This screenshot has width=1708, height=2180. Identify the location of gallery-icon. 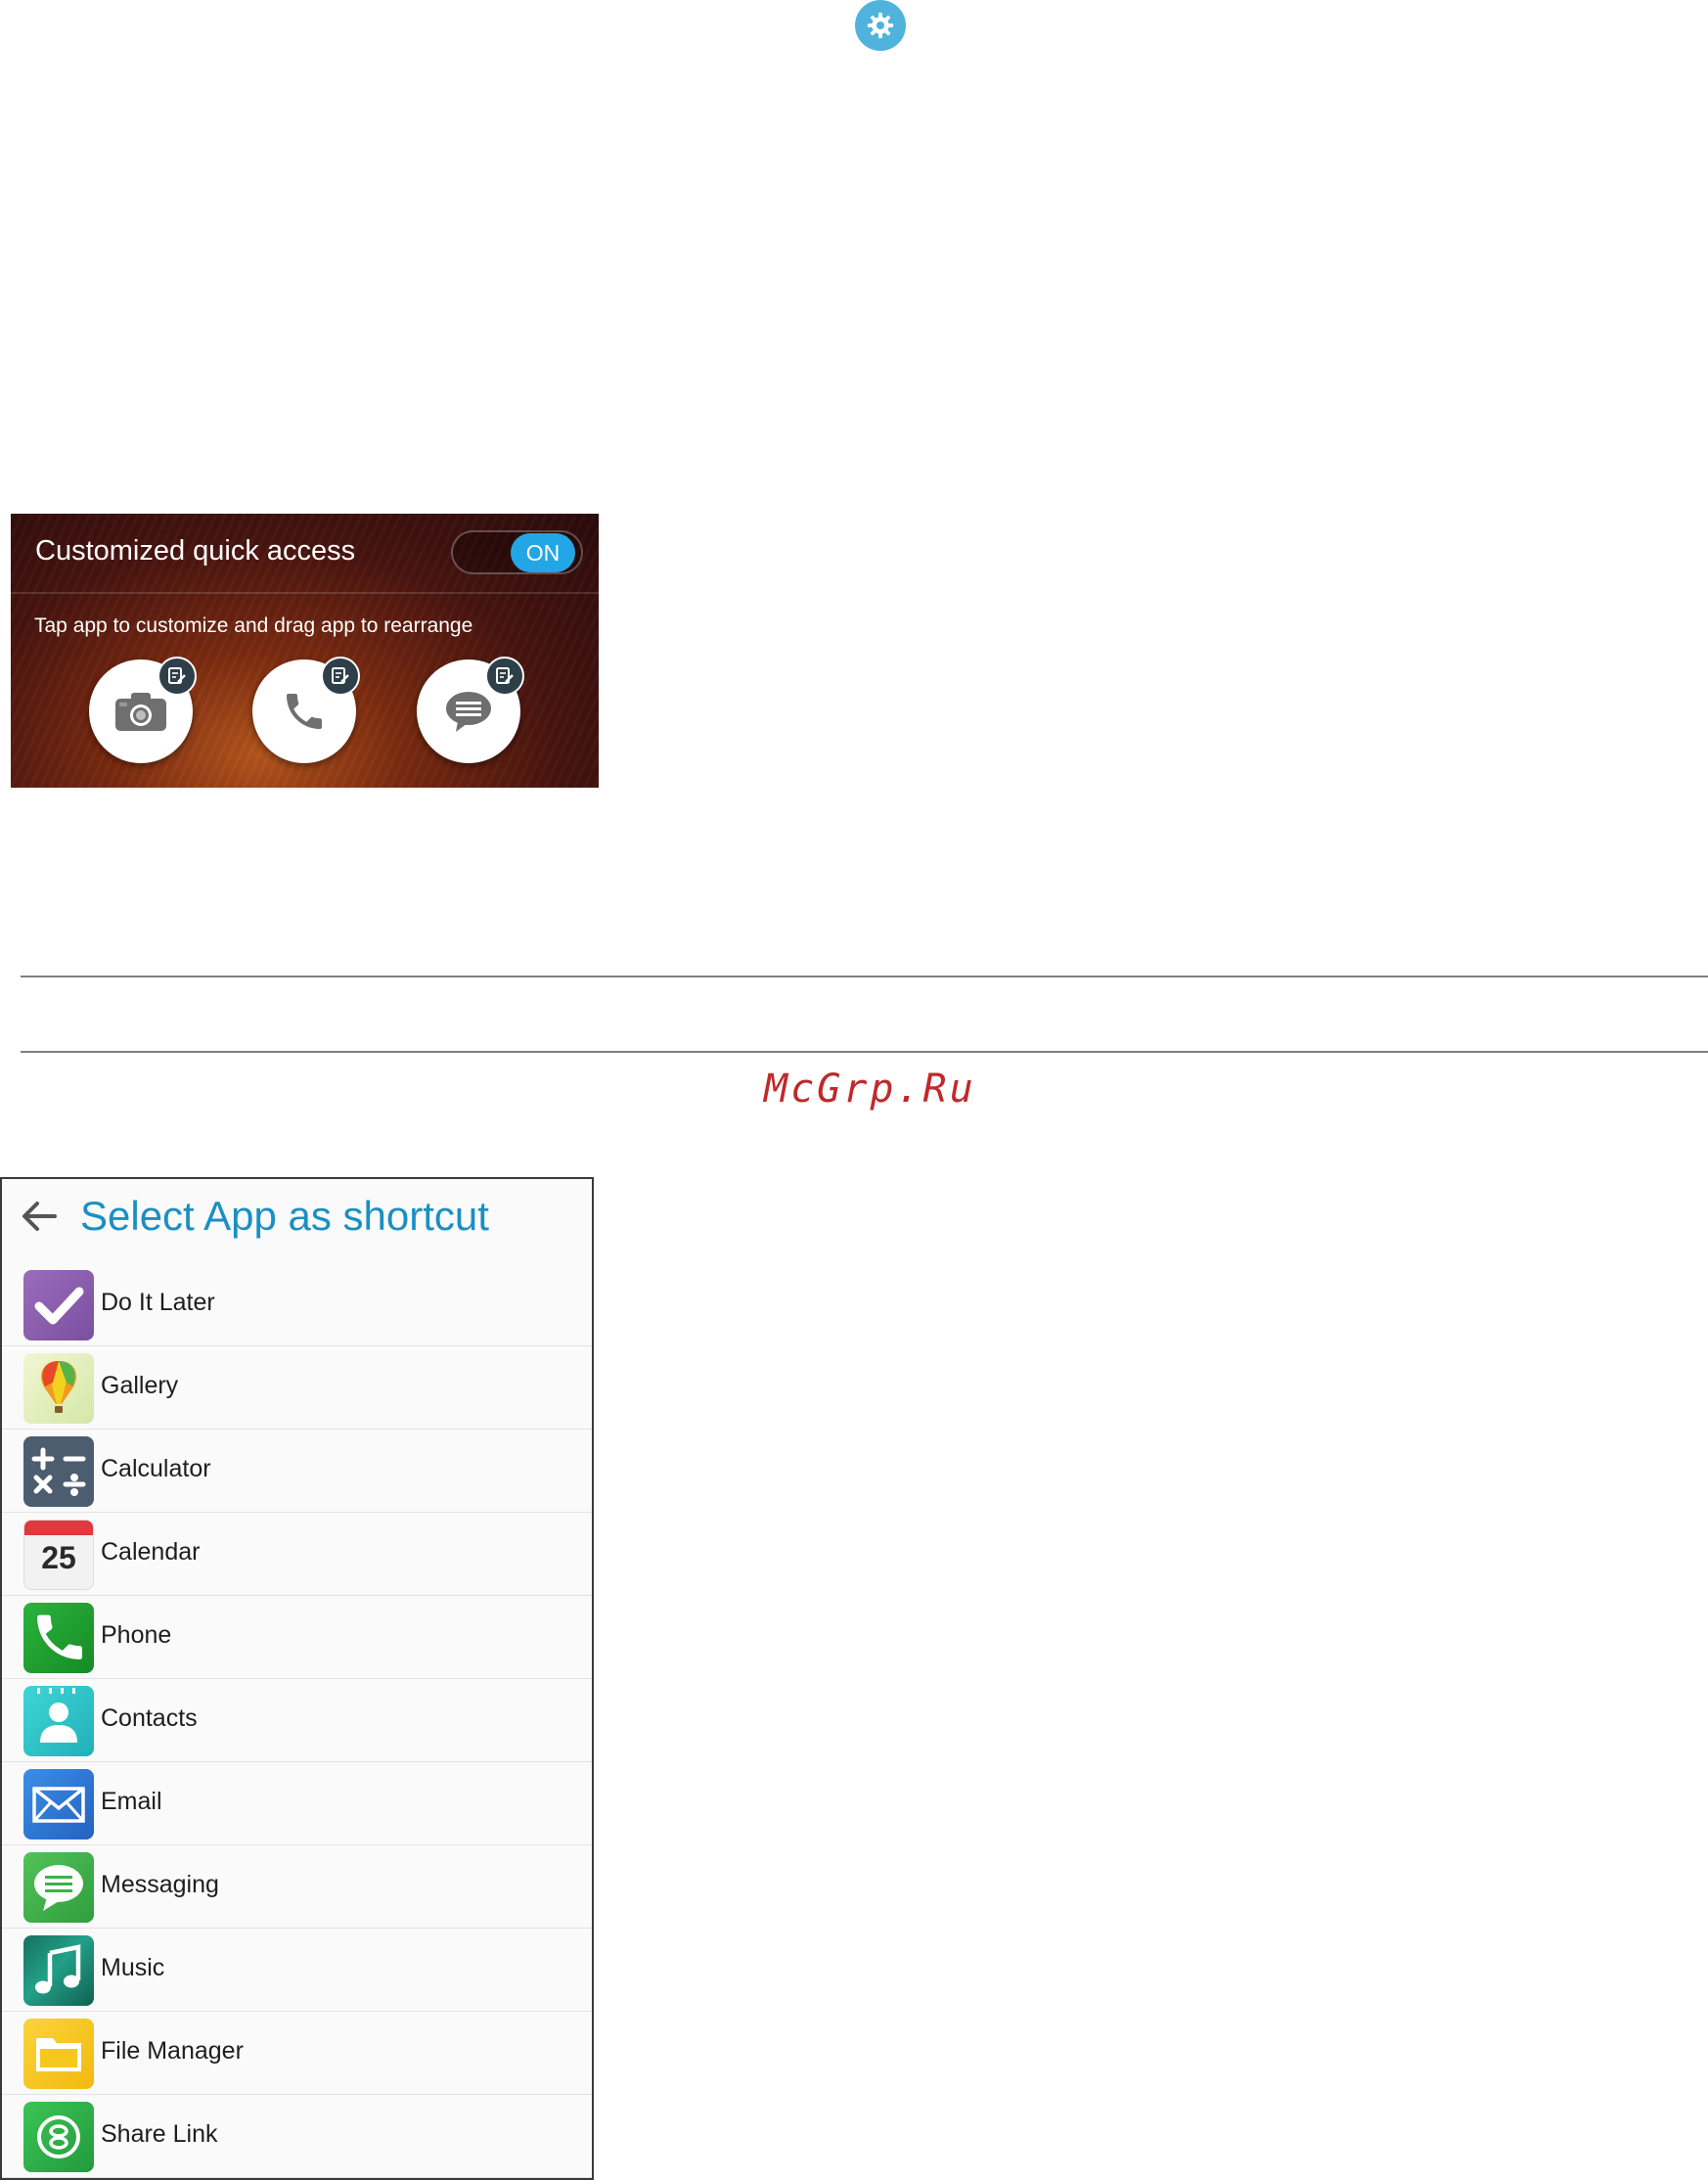
(58, 1388).